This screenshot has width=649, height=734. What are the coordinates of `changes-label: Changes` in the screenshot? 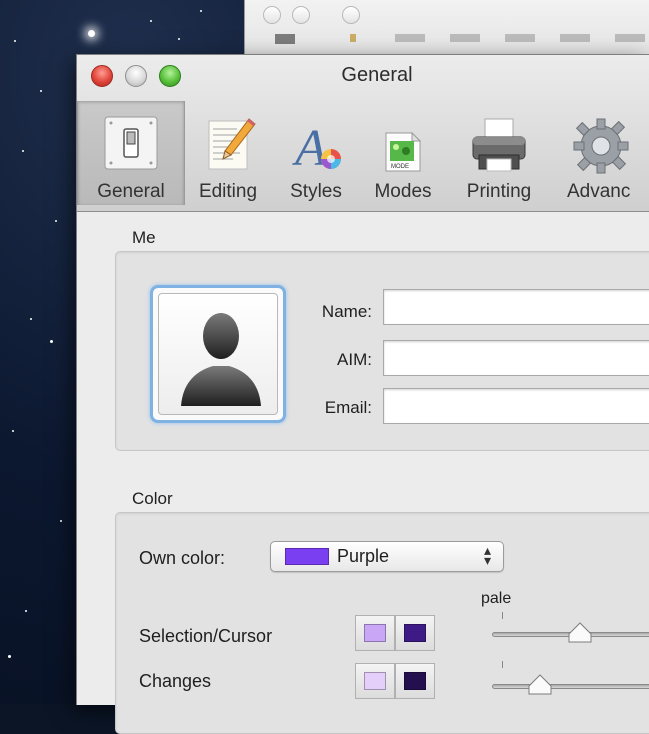 It's located at (175, 681).